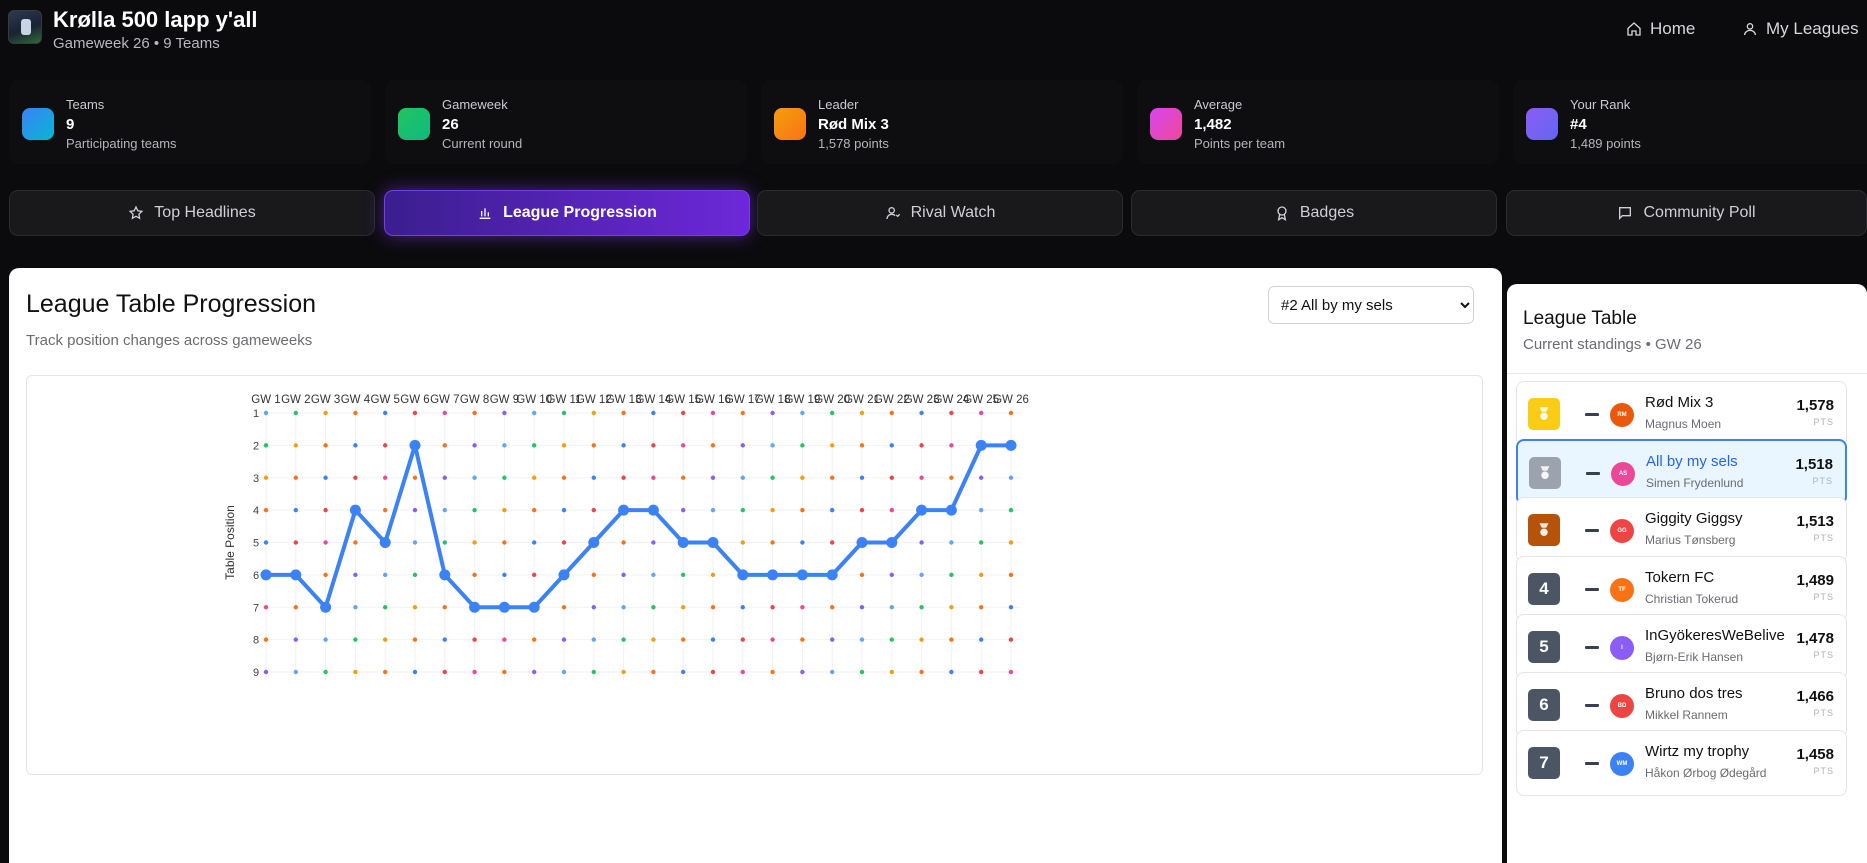  What do you see at coordinates (1695, 483) in the screenshot?
I see `manager-name: Simen Frydenlund` at bounding box center [1695, 483].